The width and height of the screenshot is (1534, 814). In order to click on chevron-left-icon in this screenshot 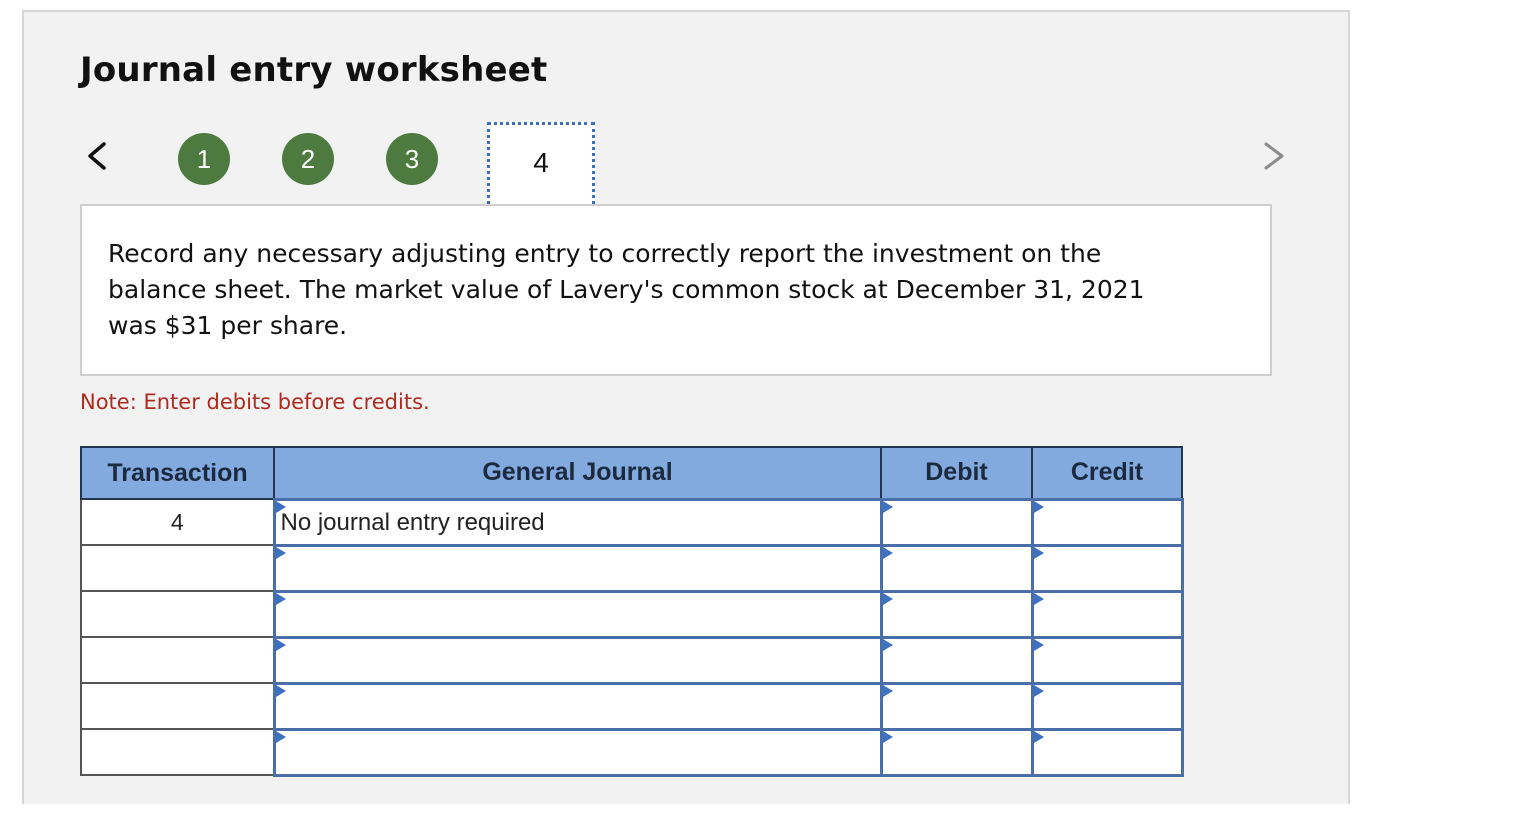, I will do `click(97, 156)`.